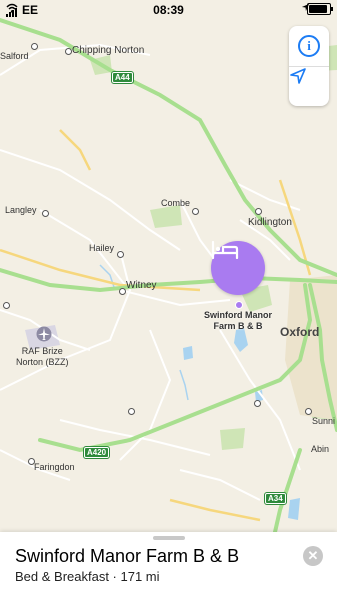 The width and height of the screenshot is (337, 600). Describe the element at coordinates (14, 56) in the screenshot. I see `place-label-salford: Salford` at that location.